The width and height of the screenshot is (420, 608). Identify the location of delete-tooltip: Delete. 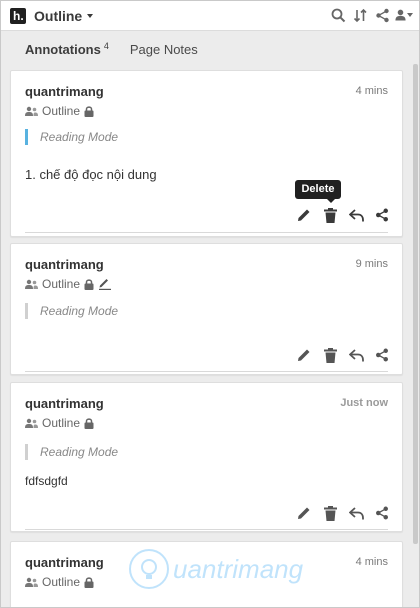
(318, 191).